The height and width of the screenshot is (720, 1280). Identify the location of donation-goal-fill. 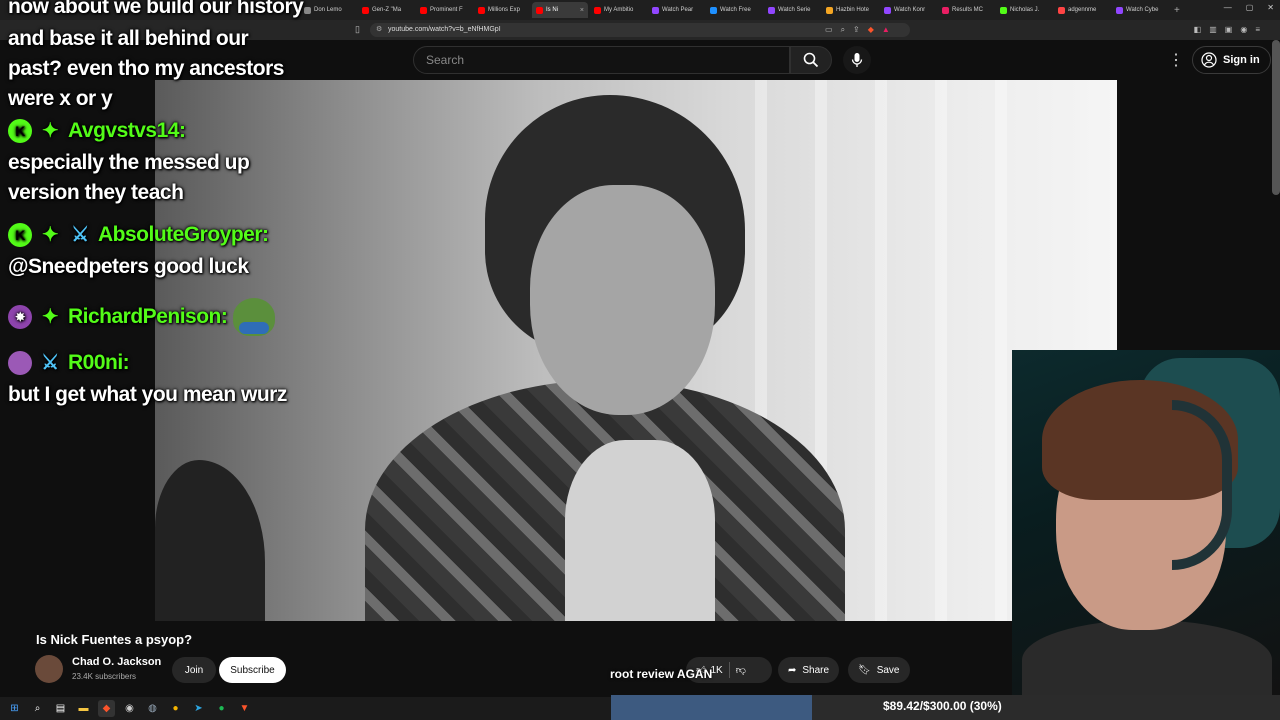
(711, 707).